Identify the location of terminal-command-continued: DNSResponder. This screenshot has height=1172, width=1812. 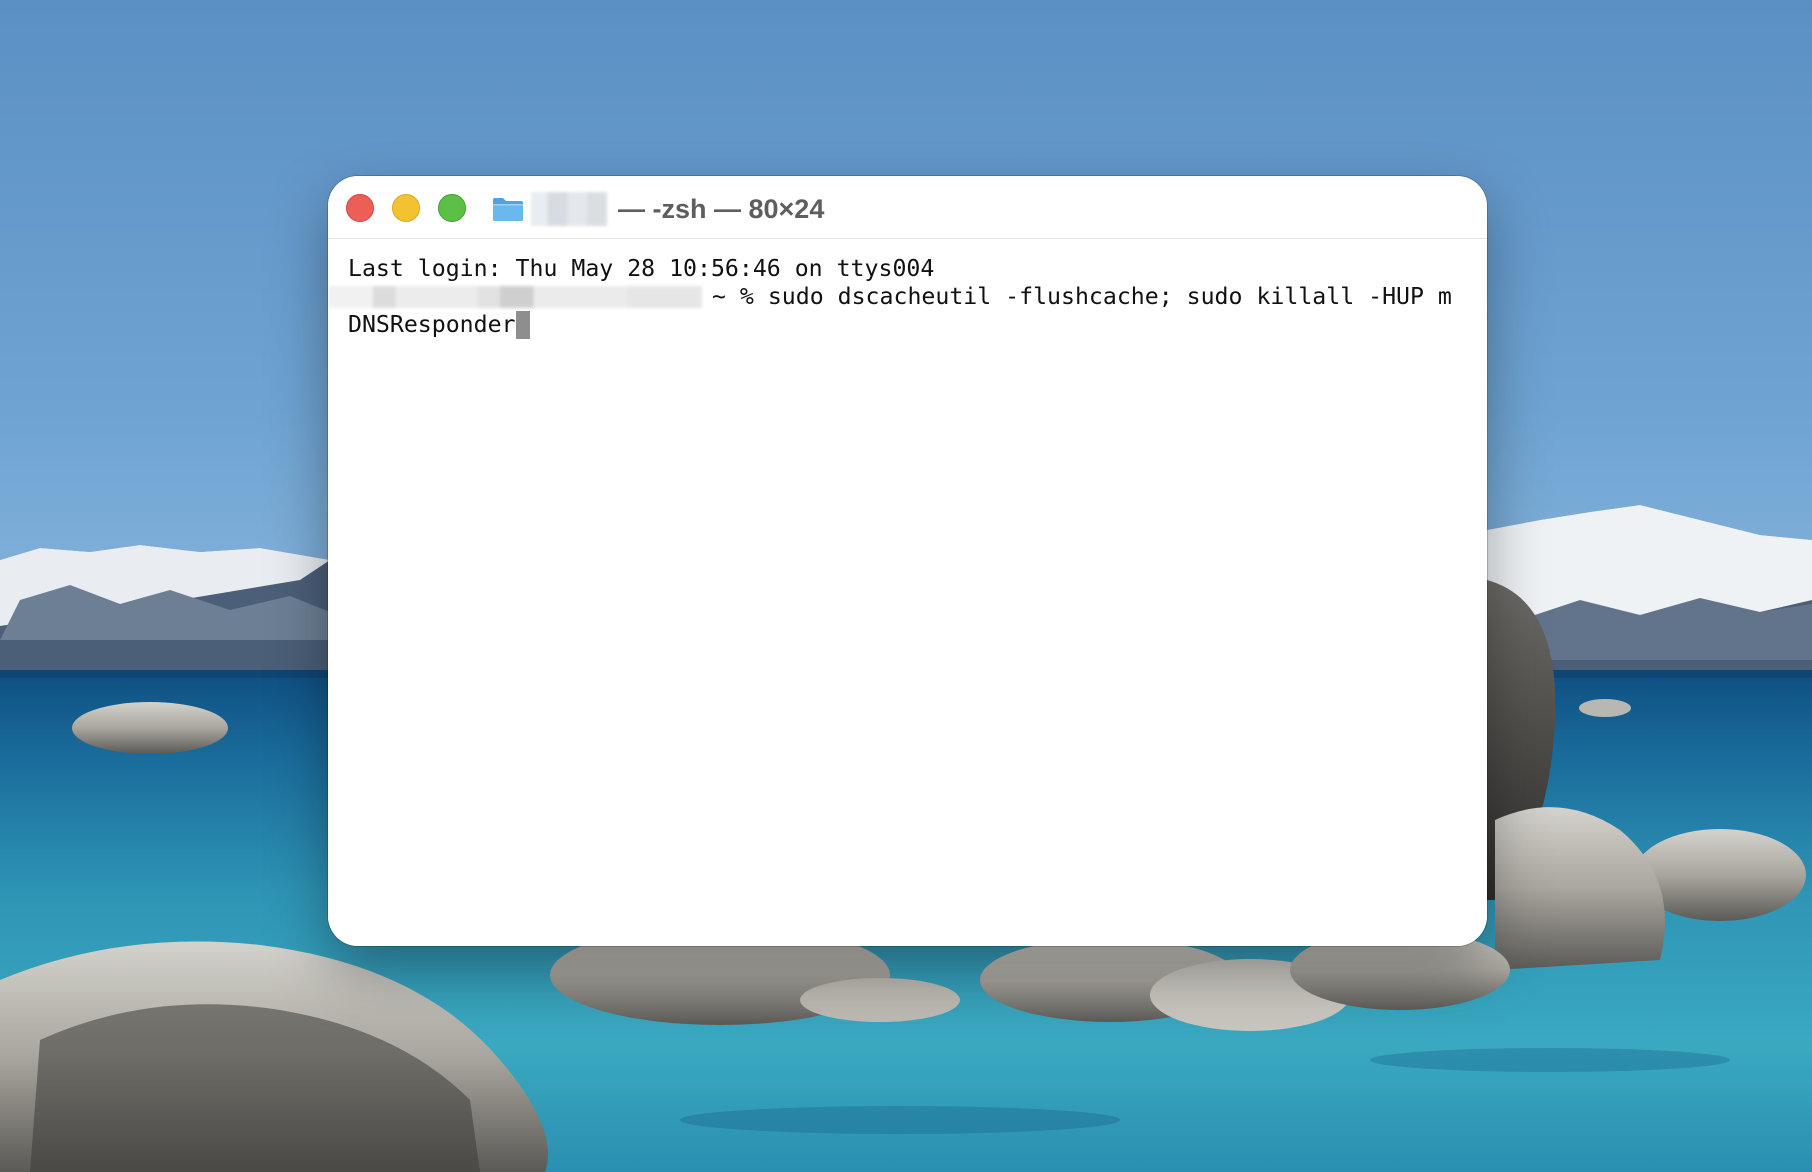
(432, 324).